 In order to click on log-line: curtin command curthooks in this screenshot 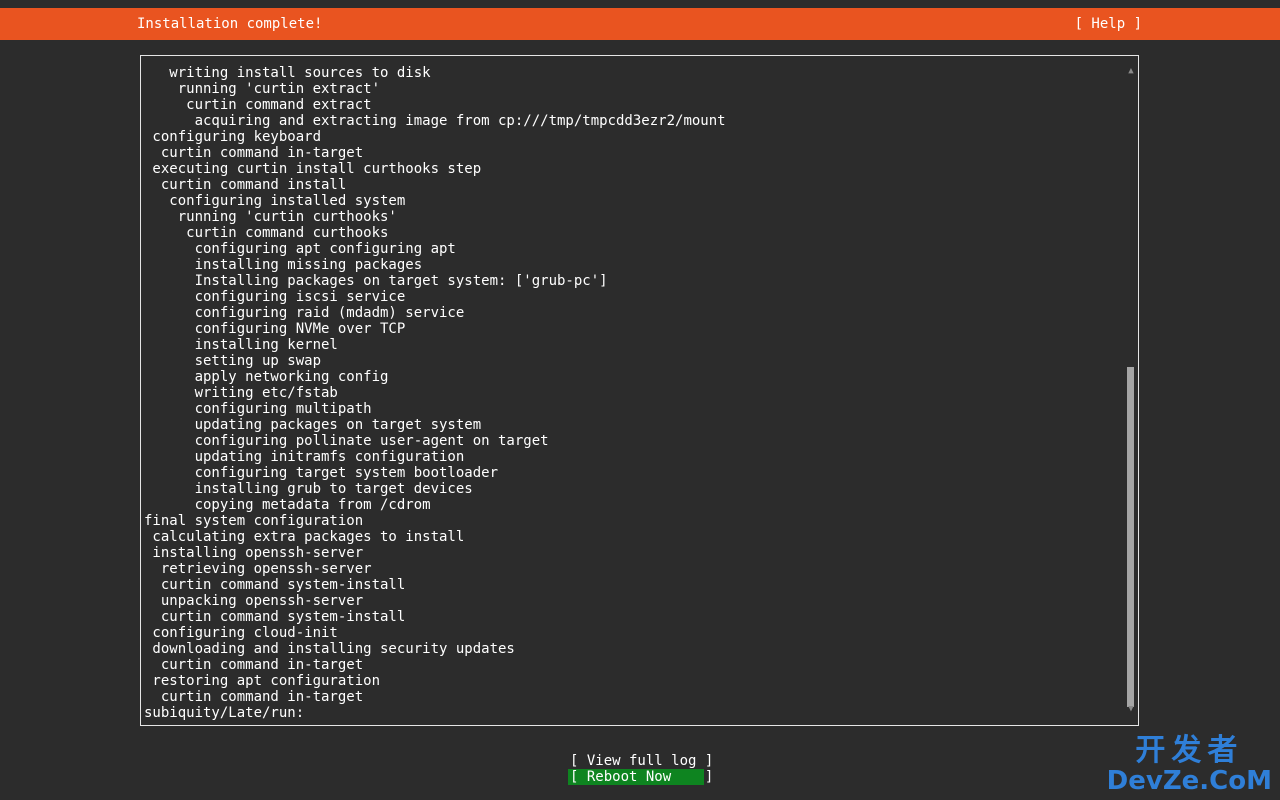, I will do `click(266, 233)`.